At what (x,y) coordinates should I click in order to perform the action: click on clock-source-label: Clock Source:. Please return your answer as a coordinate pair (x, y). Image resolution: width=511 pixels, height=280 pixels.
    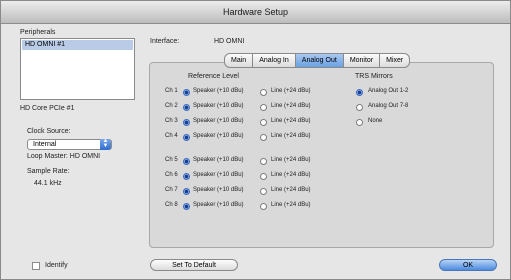
    Looking at the image, I should click on (49, 131).